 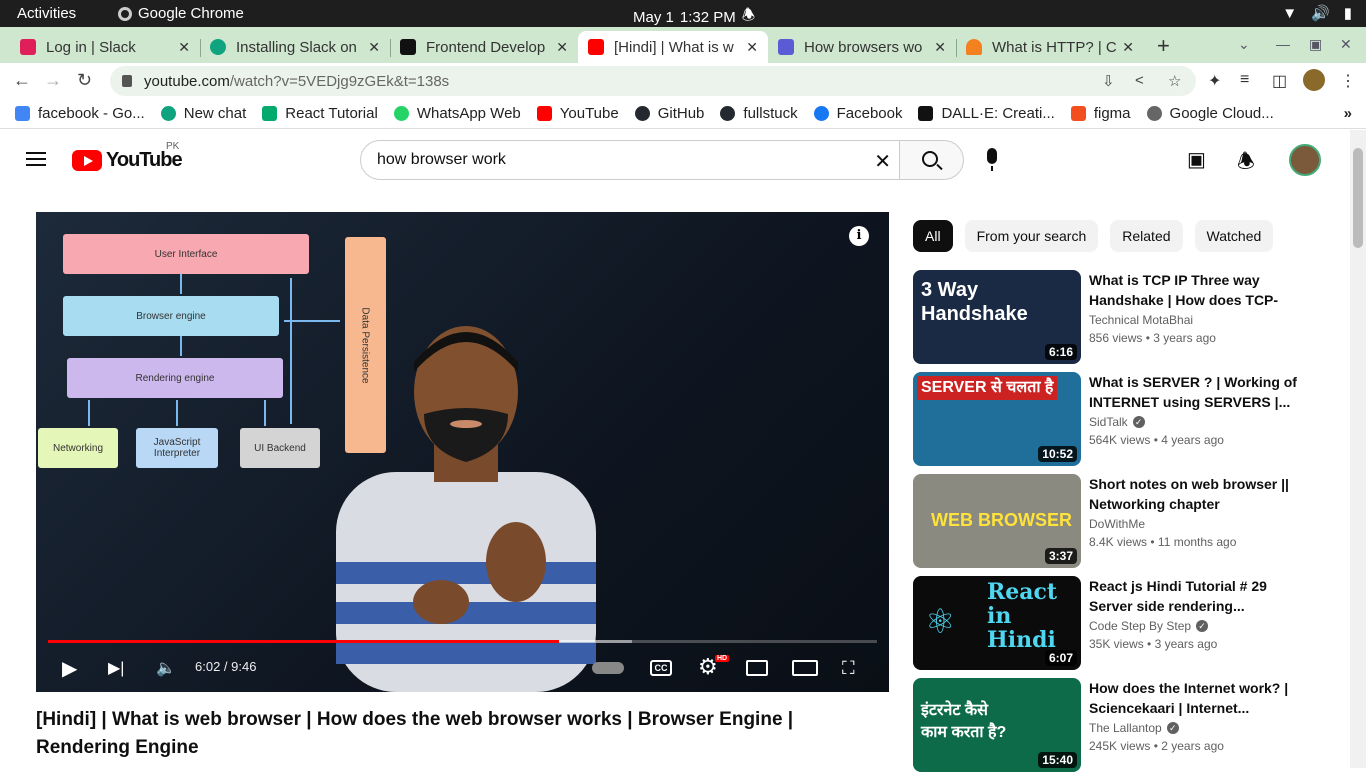 What do you see at coordinates (116, 668) in the screenshot?
I see `next-video-button: ▶|` at bounding box center [116, 668].